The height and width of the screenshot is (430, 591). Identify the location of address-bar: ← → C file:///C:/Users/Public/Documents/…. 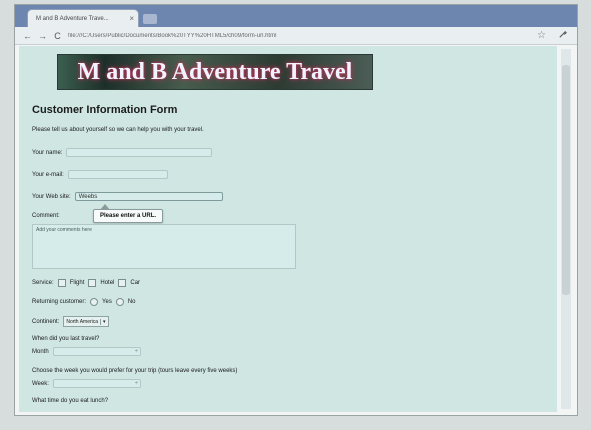
(296, 36).